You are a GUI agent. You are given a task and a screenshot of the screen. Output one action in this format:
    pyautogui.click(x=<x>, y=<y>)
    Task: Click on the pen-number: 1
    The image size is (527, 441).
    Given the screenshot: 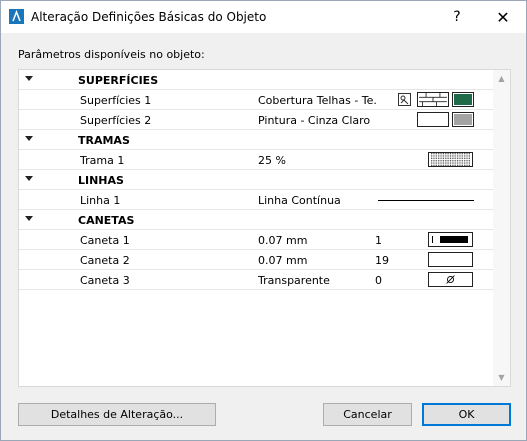 What is the action you would take?
    pyautogui.click(x=378, y=240)
    